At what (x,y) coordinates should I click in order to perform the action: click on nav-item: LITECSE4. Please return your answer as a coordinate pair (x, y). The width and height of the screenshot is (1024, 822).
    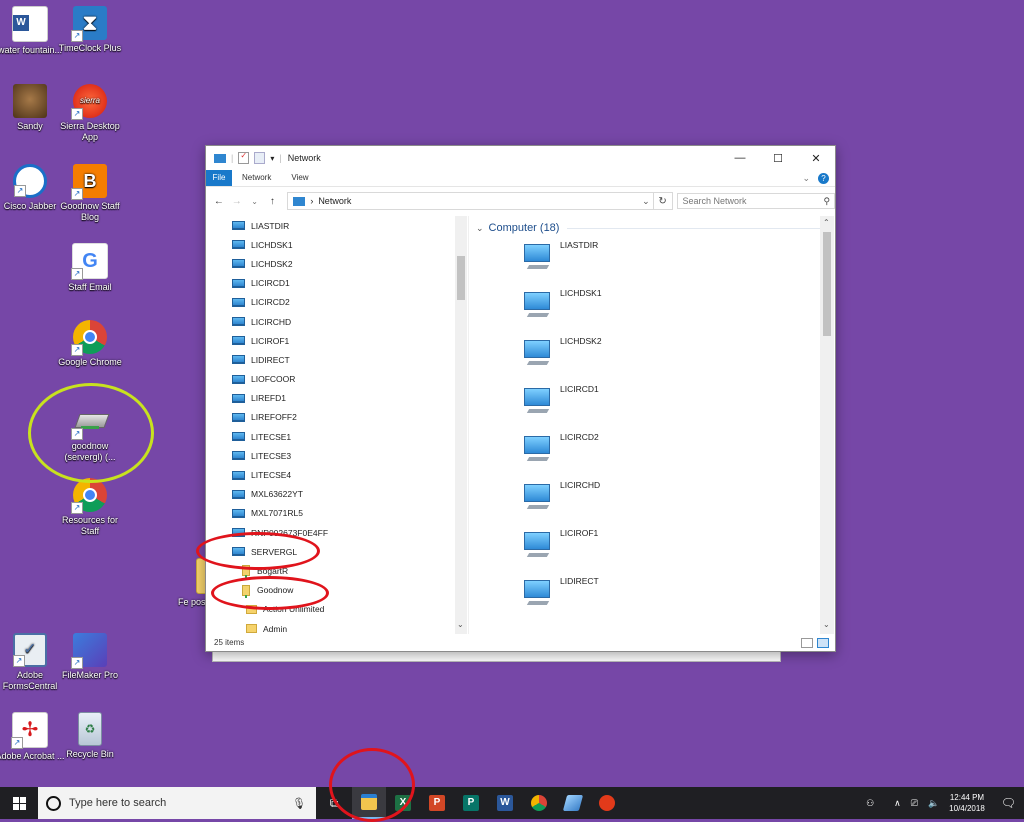
    Looking at the image, I should click on (337, 474).